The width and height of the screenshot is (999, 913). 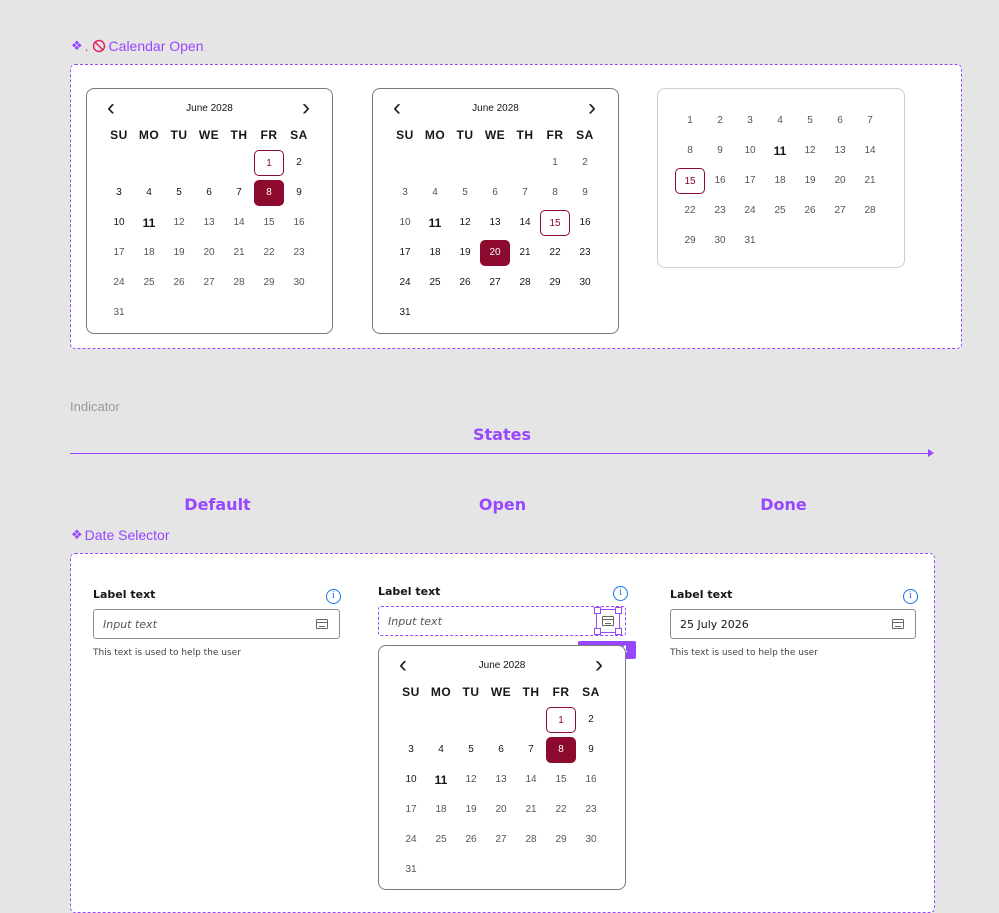 What do you see at coordinates (403, 665) in the screenshot?
I see `chevron-left-icon: ‹` at bounding box center [403, 665].